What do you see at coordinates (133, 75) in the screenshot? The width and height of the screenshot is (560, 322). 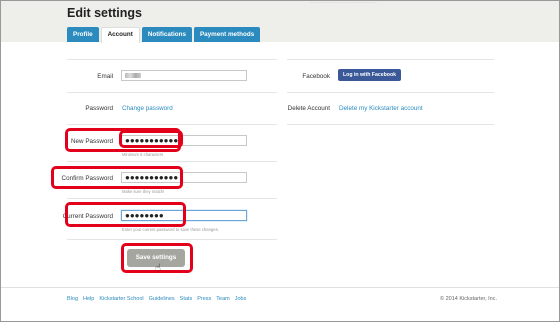 I see `email-value-blurred` at bounding box center [133, 75].